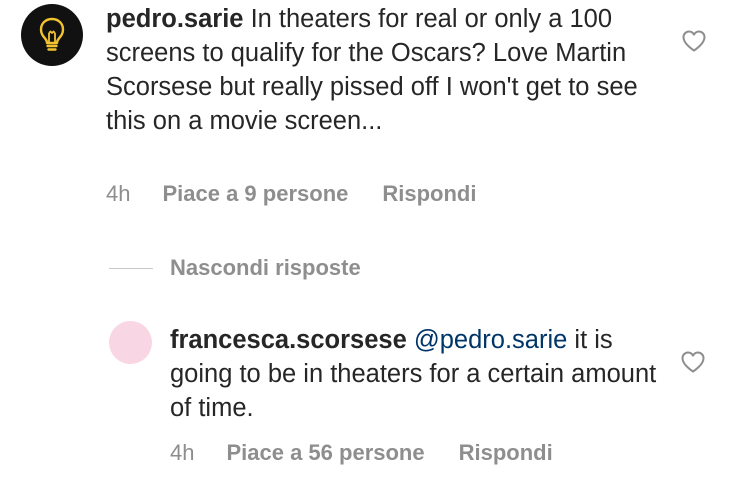 This screenshot has height=486, width=749. What do you see at coordinates (490, 340) in the screenshot?
I see `reply-mention: @pedro.sarie` at bounding box center [490, 340].